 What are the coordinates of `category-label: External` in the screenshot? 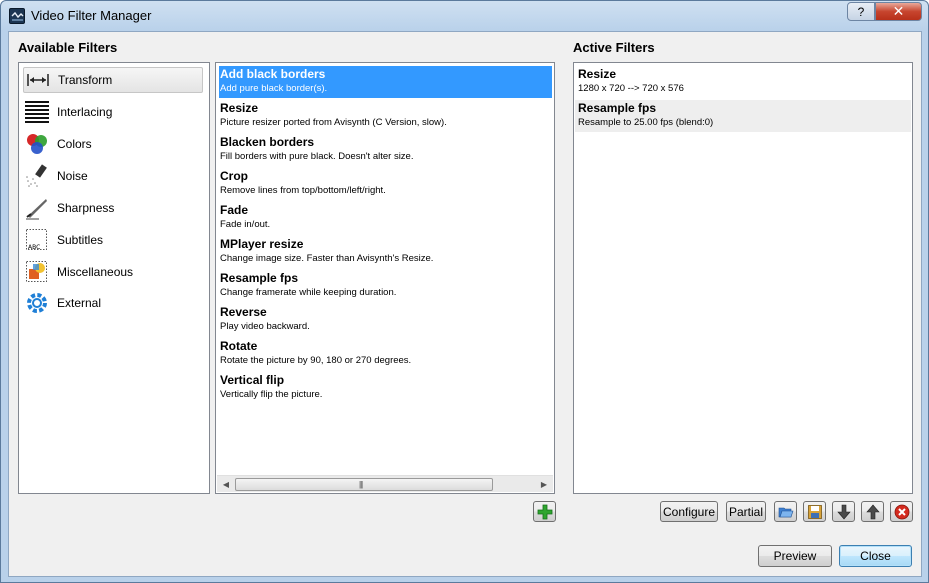 It's located at (79, 303).